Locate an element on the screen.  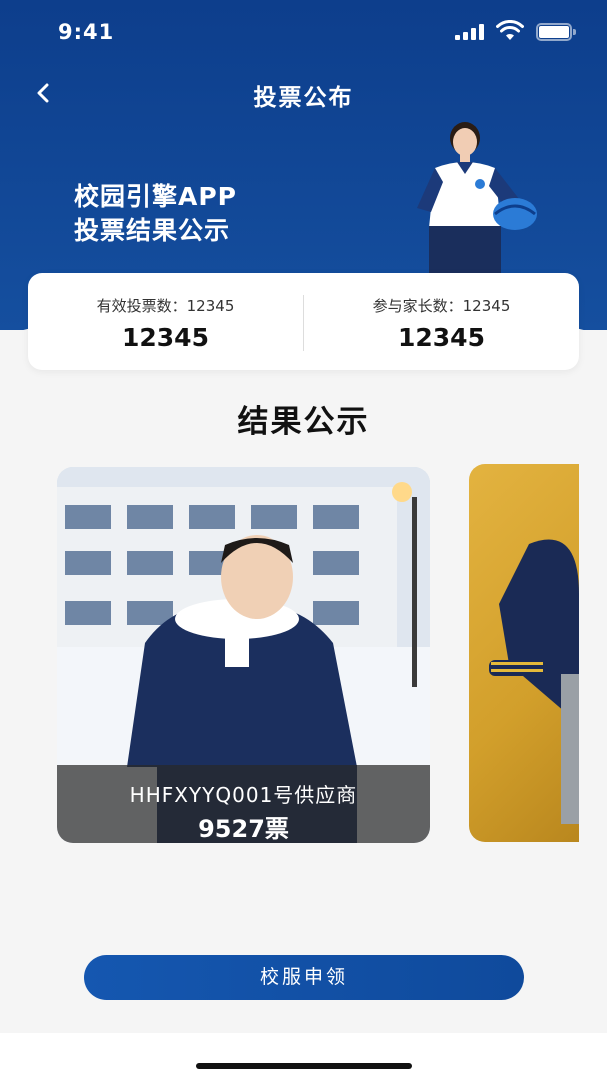
page-title: 投票公布 is located at coordinates (303, 98).